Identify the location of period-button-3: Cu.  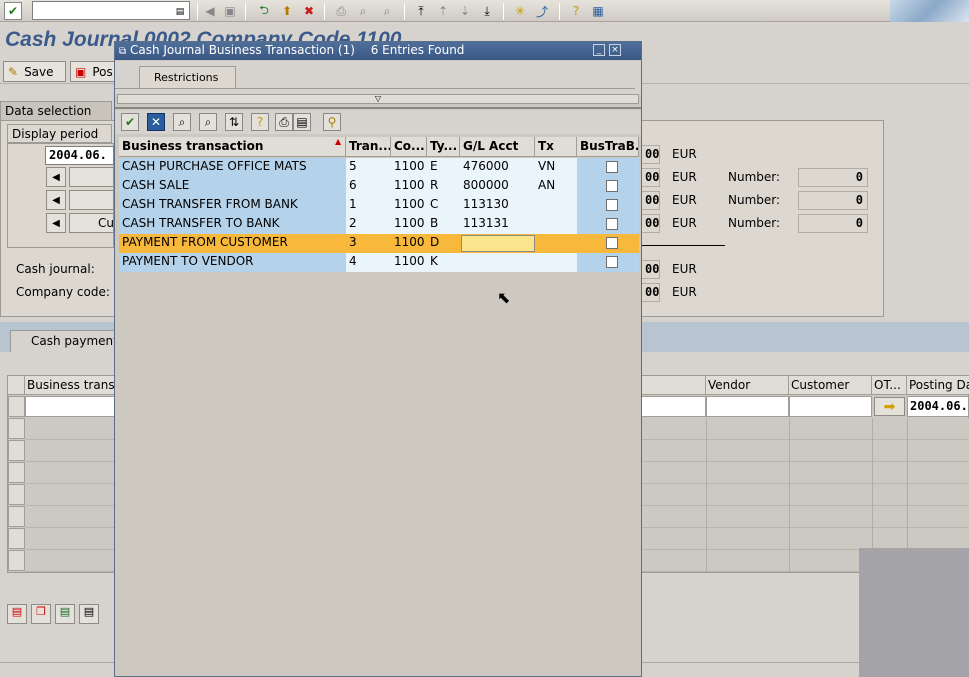
(91, 223).